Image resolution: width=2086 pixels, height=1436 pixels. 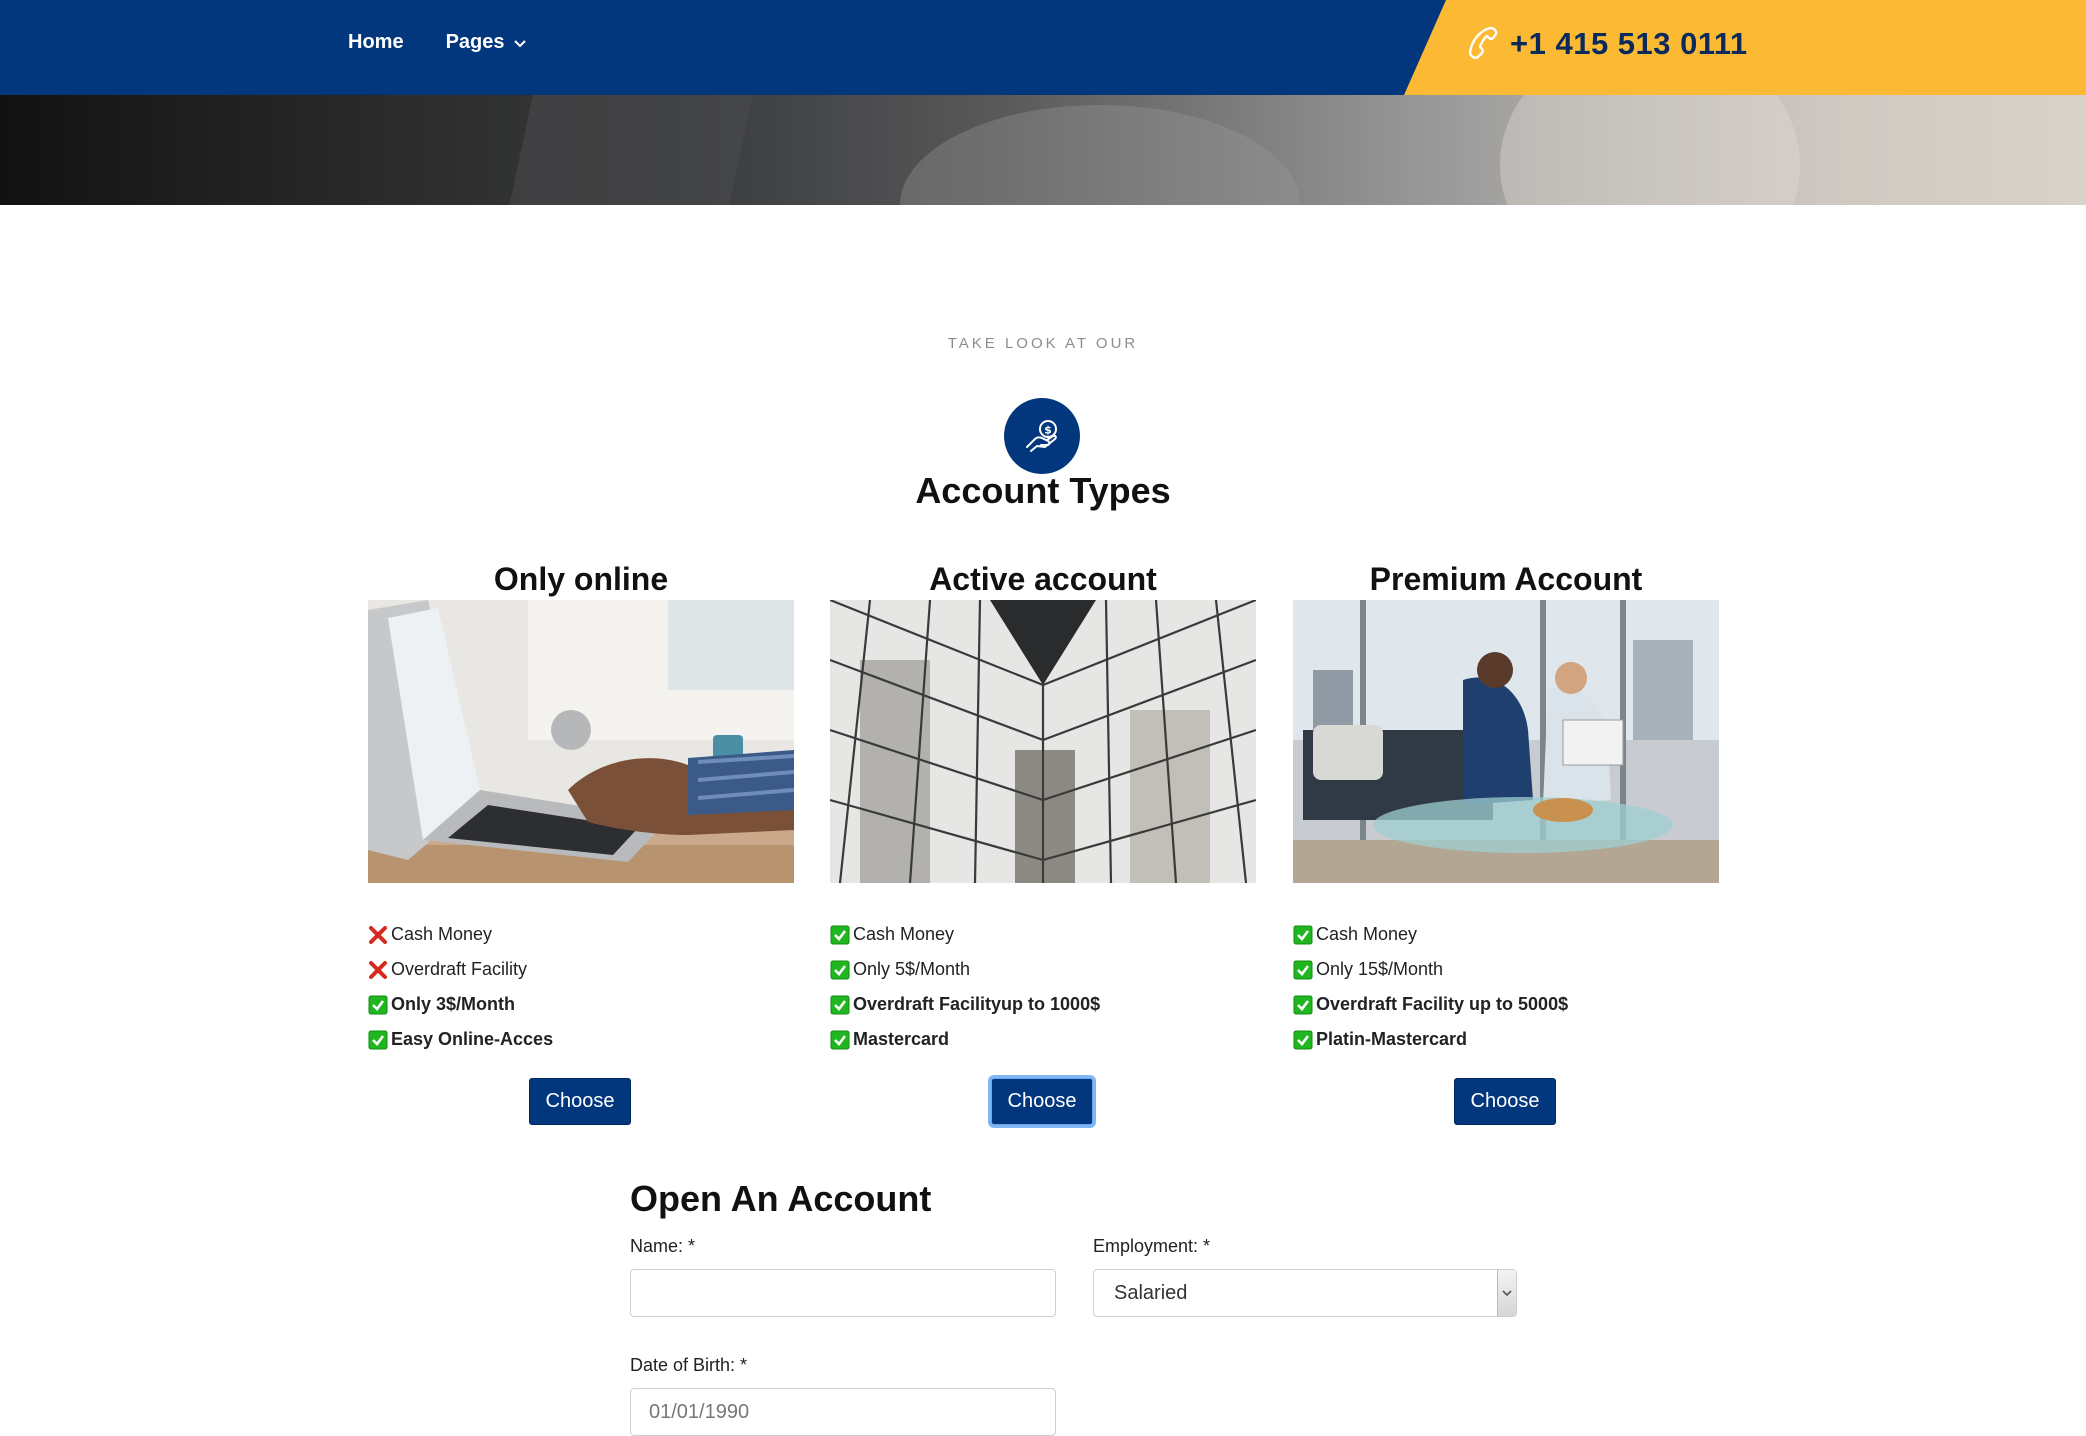 What do you see at coordinates (581, 969) in the screenshot?
I see `feature-item: Overdraft Facility` at bounding box center [581, 969].